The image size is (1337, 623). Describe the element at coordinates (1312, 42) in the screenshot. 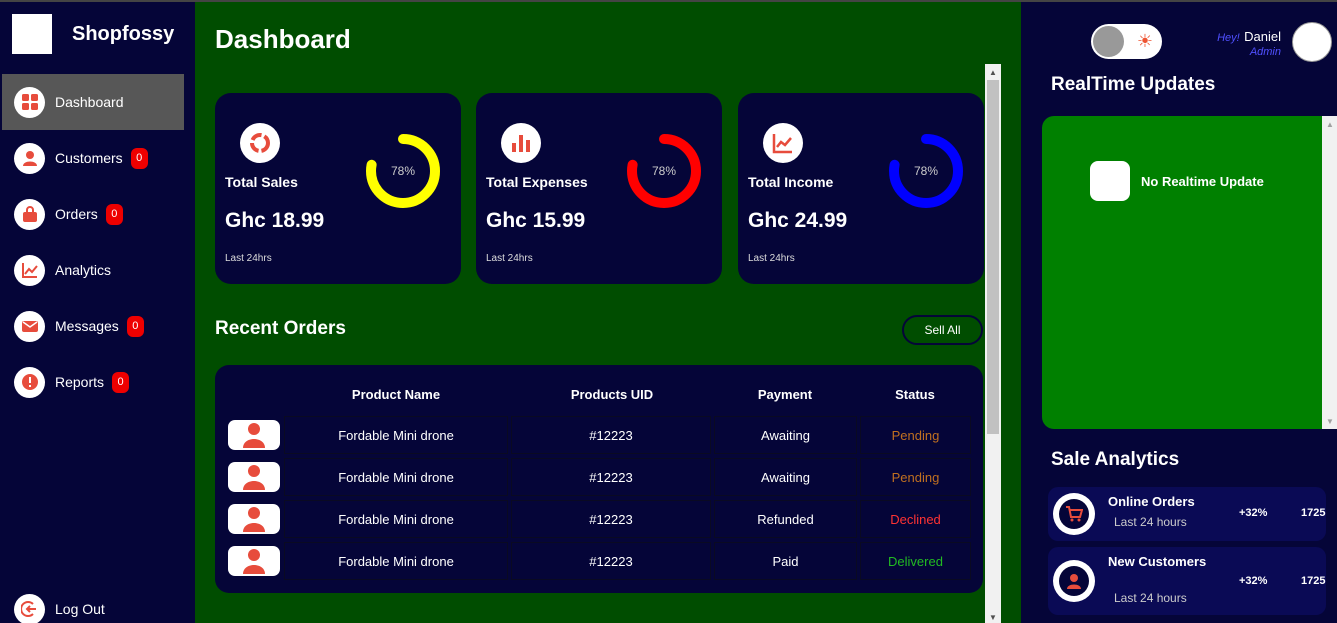

I see `avatar` at that location.